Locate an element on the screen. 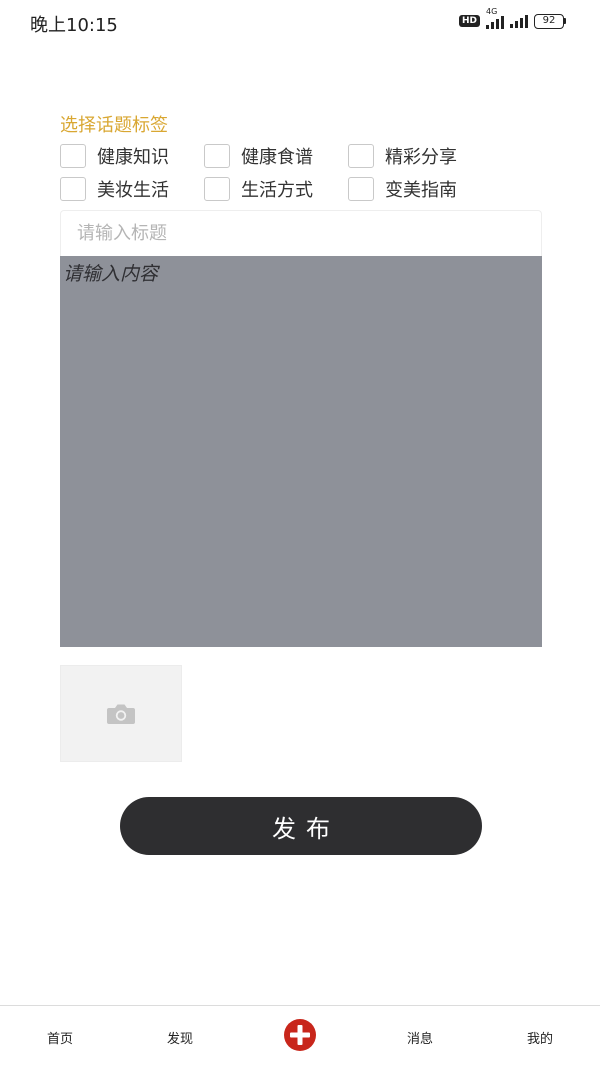  tag-label: 精彩分享 is located at coordinates (421, 157).